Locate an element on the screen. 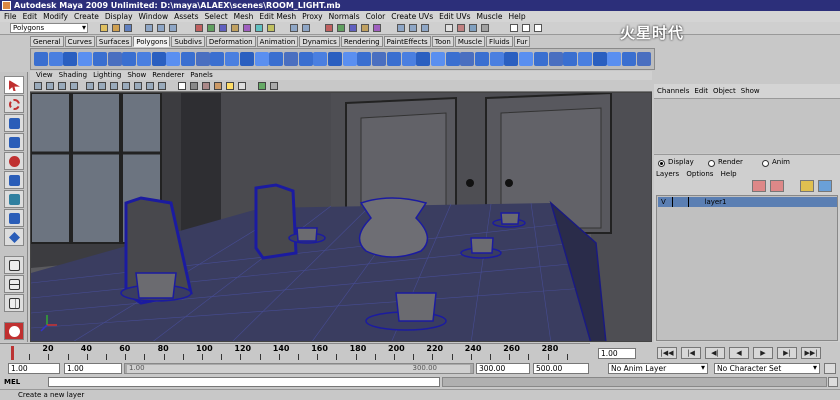 The height and width of the screenshot is (400, 840). start-time-field: 1.00 is located at coordinates (34, 368).